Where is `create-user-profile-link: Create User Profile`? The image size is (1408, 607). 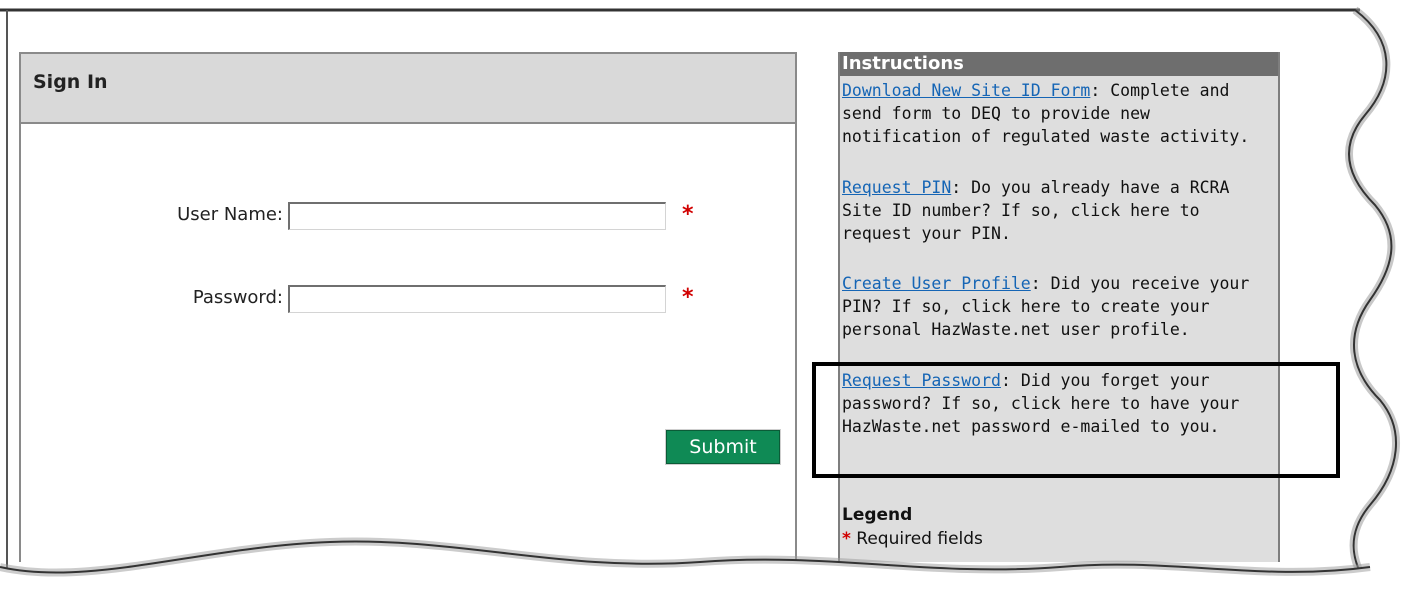
create-user-profile-link: Create User Profile is located at coordinates (936, 283).